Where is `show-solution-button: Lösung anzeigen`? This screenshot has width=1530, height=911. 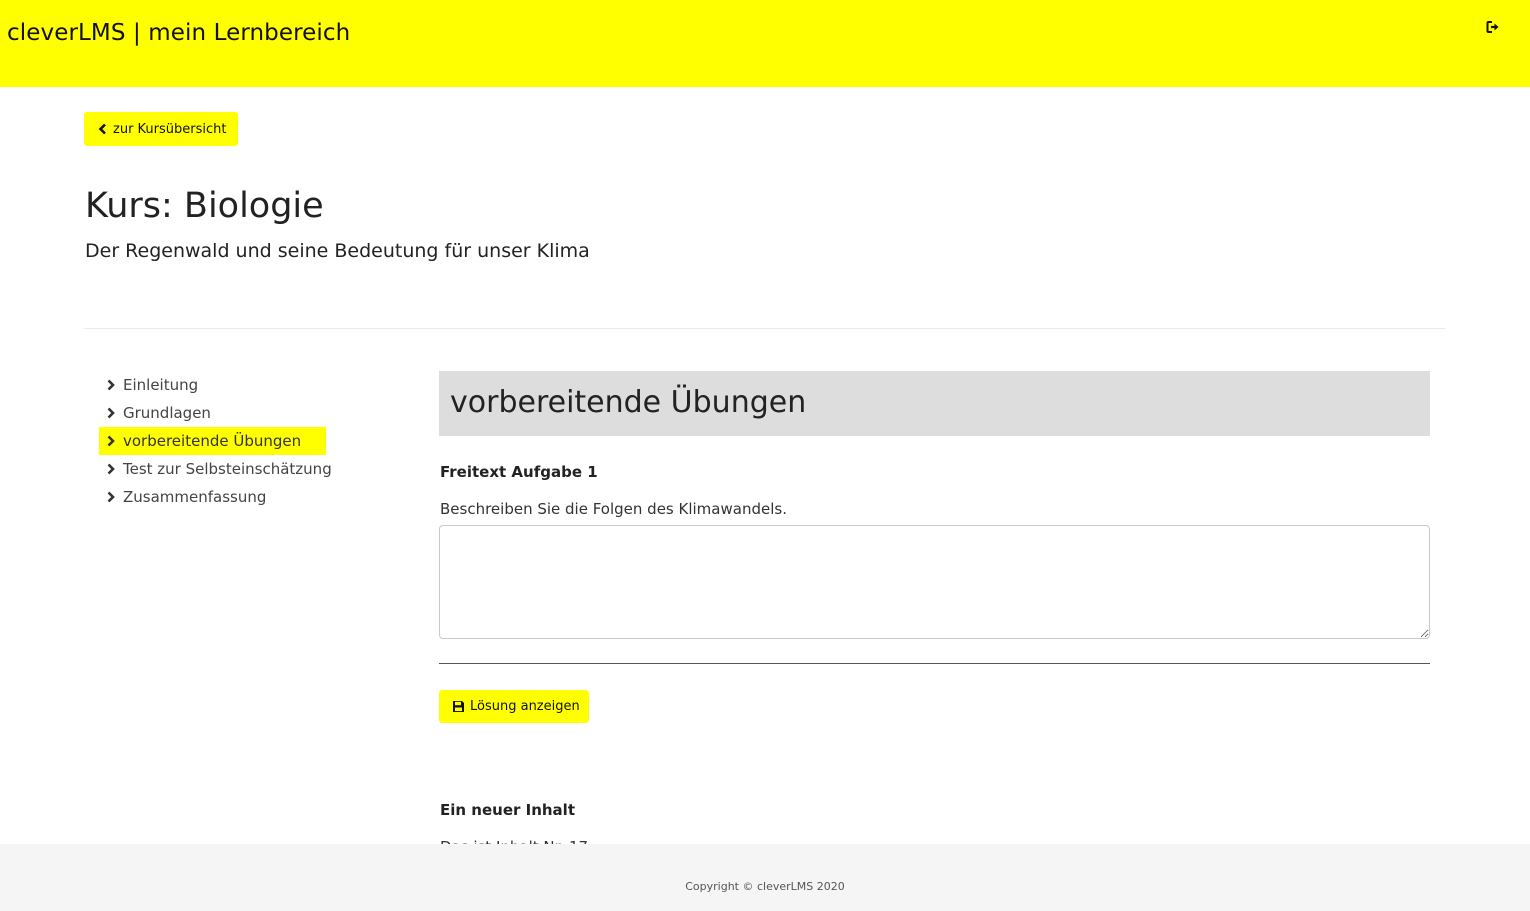 show-solution-button: Lösung anzeigen is located at coordinates (514, 706).